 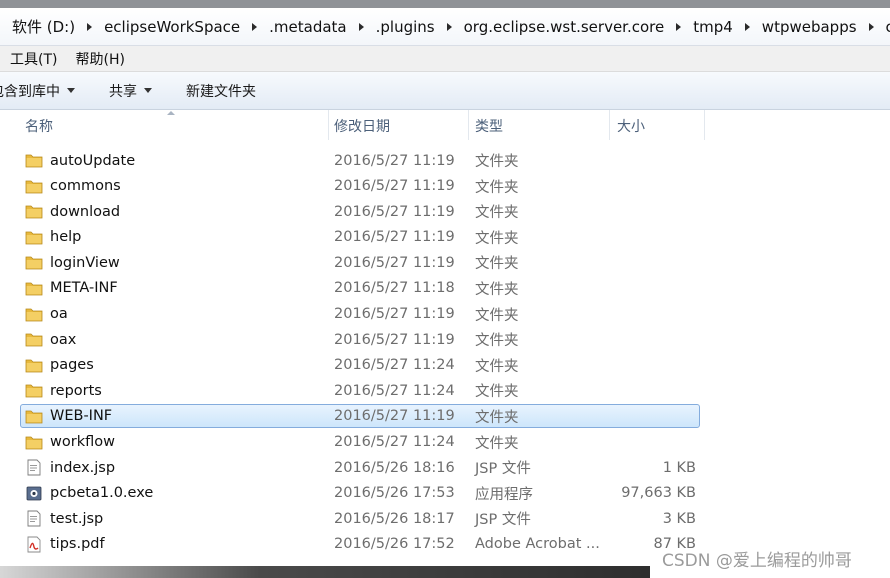 I want to click on menu-tools: 工具(T), so click(x=33, y=59).